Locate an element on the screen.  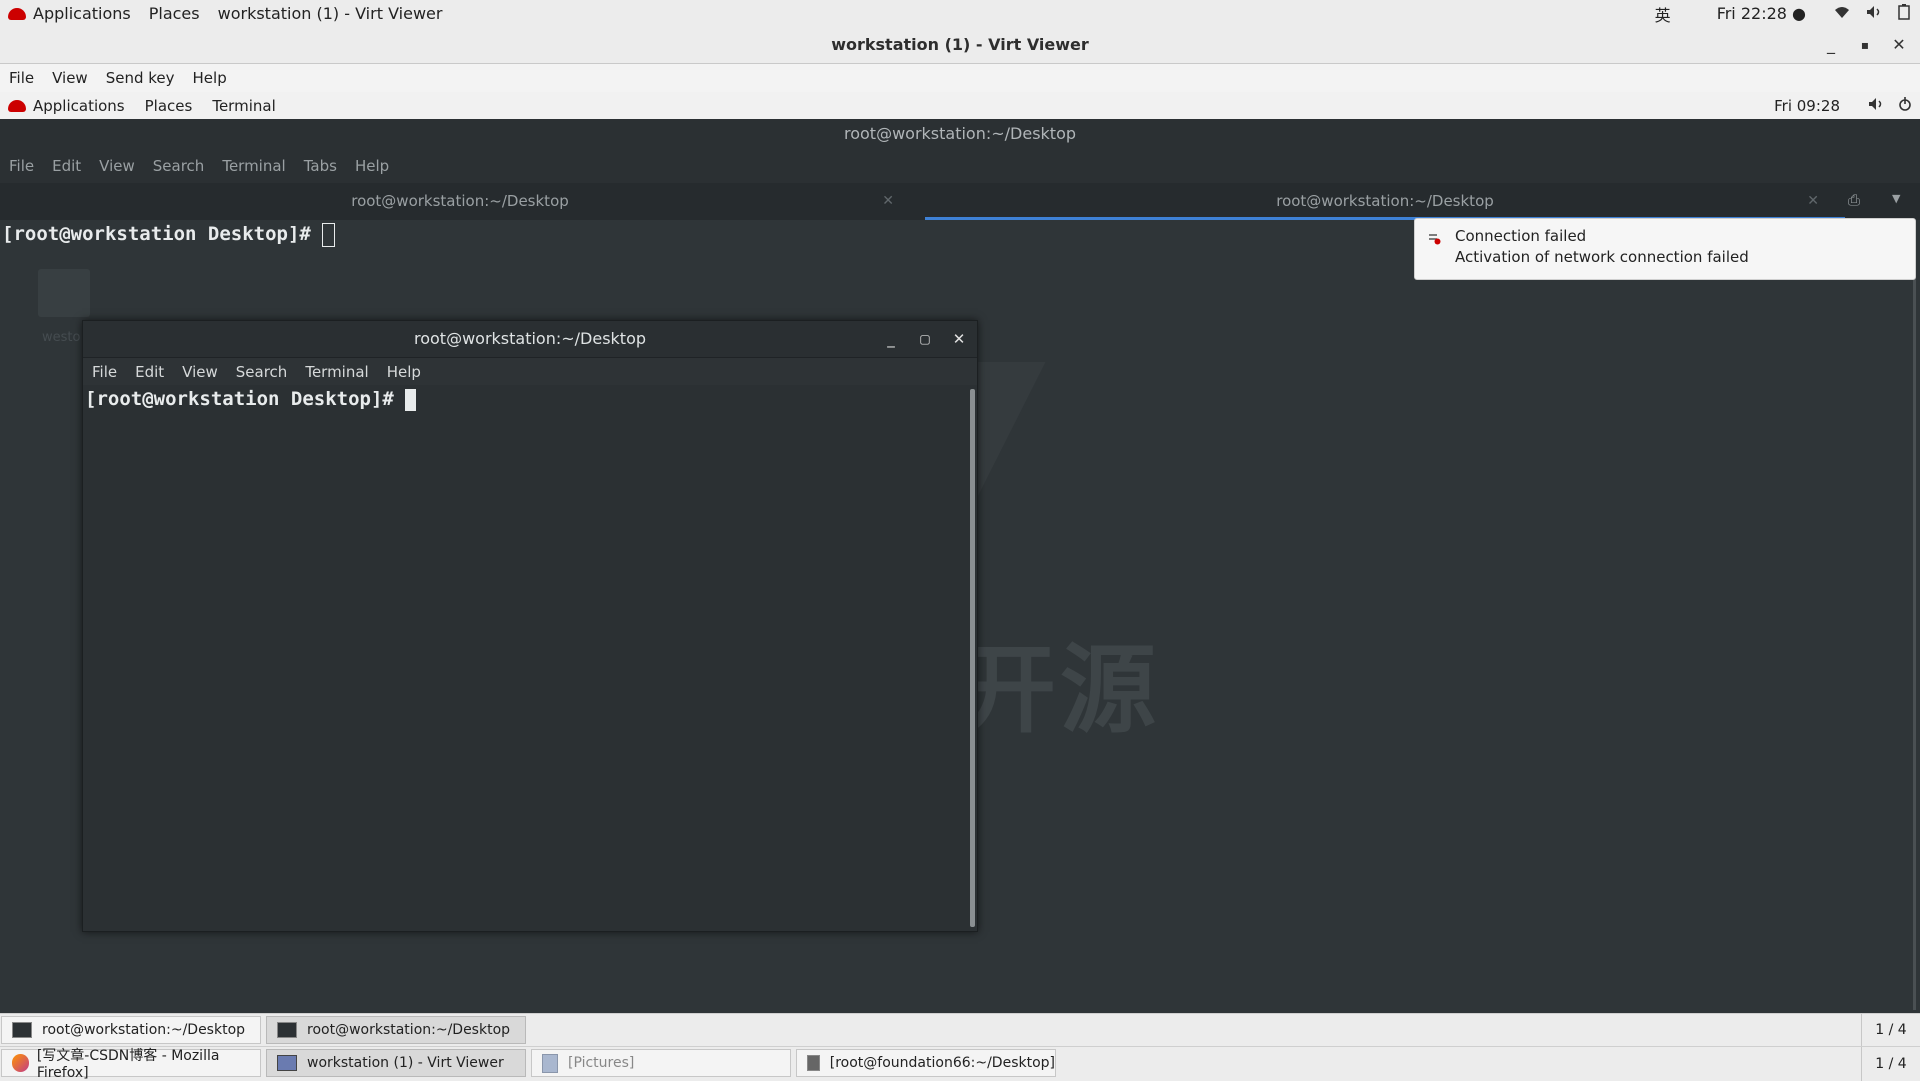
guest-places-menu: Places is located at coordinates (169, 106).